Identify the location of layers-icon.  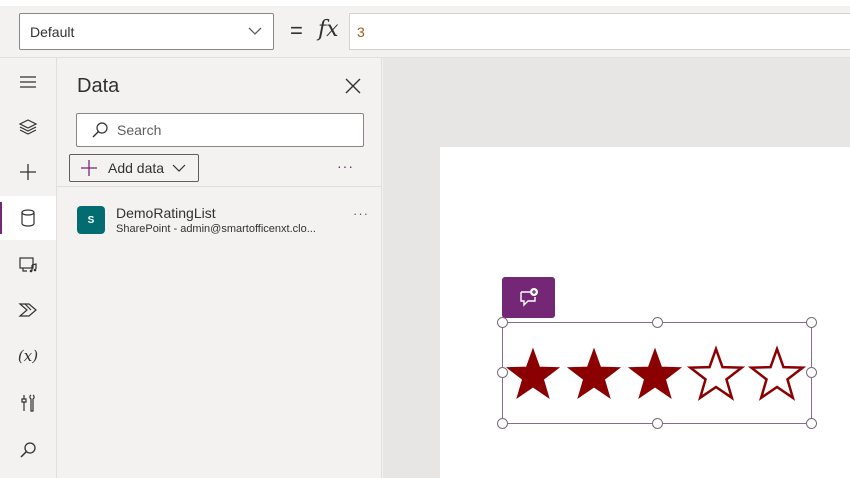
(28, 127).